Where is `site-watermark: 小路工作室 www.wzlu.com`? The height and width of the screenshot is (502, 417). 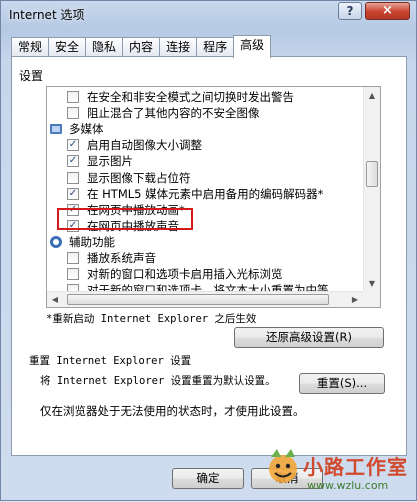 site-watermark: 小路工作室 www.wzlu.com is located at coordinates (338, 470).